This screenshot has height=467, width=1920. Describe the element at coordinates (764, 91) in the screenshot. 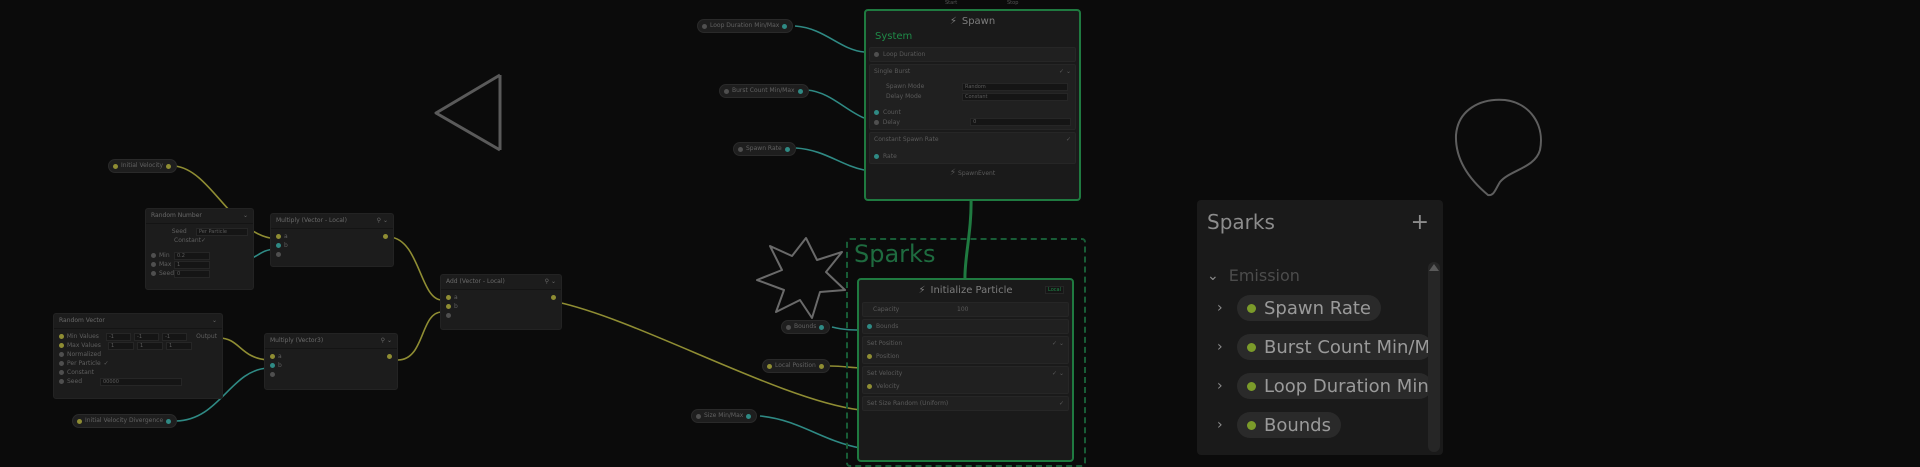

I see `property-burst-count: Burst Count Min/Max` at that location.